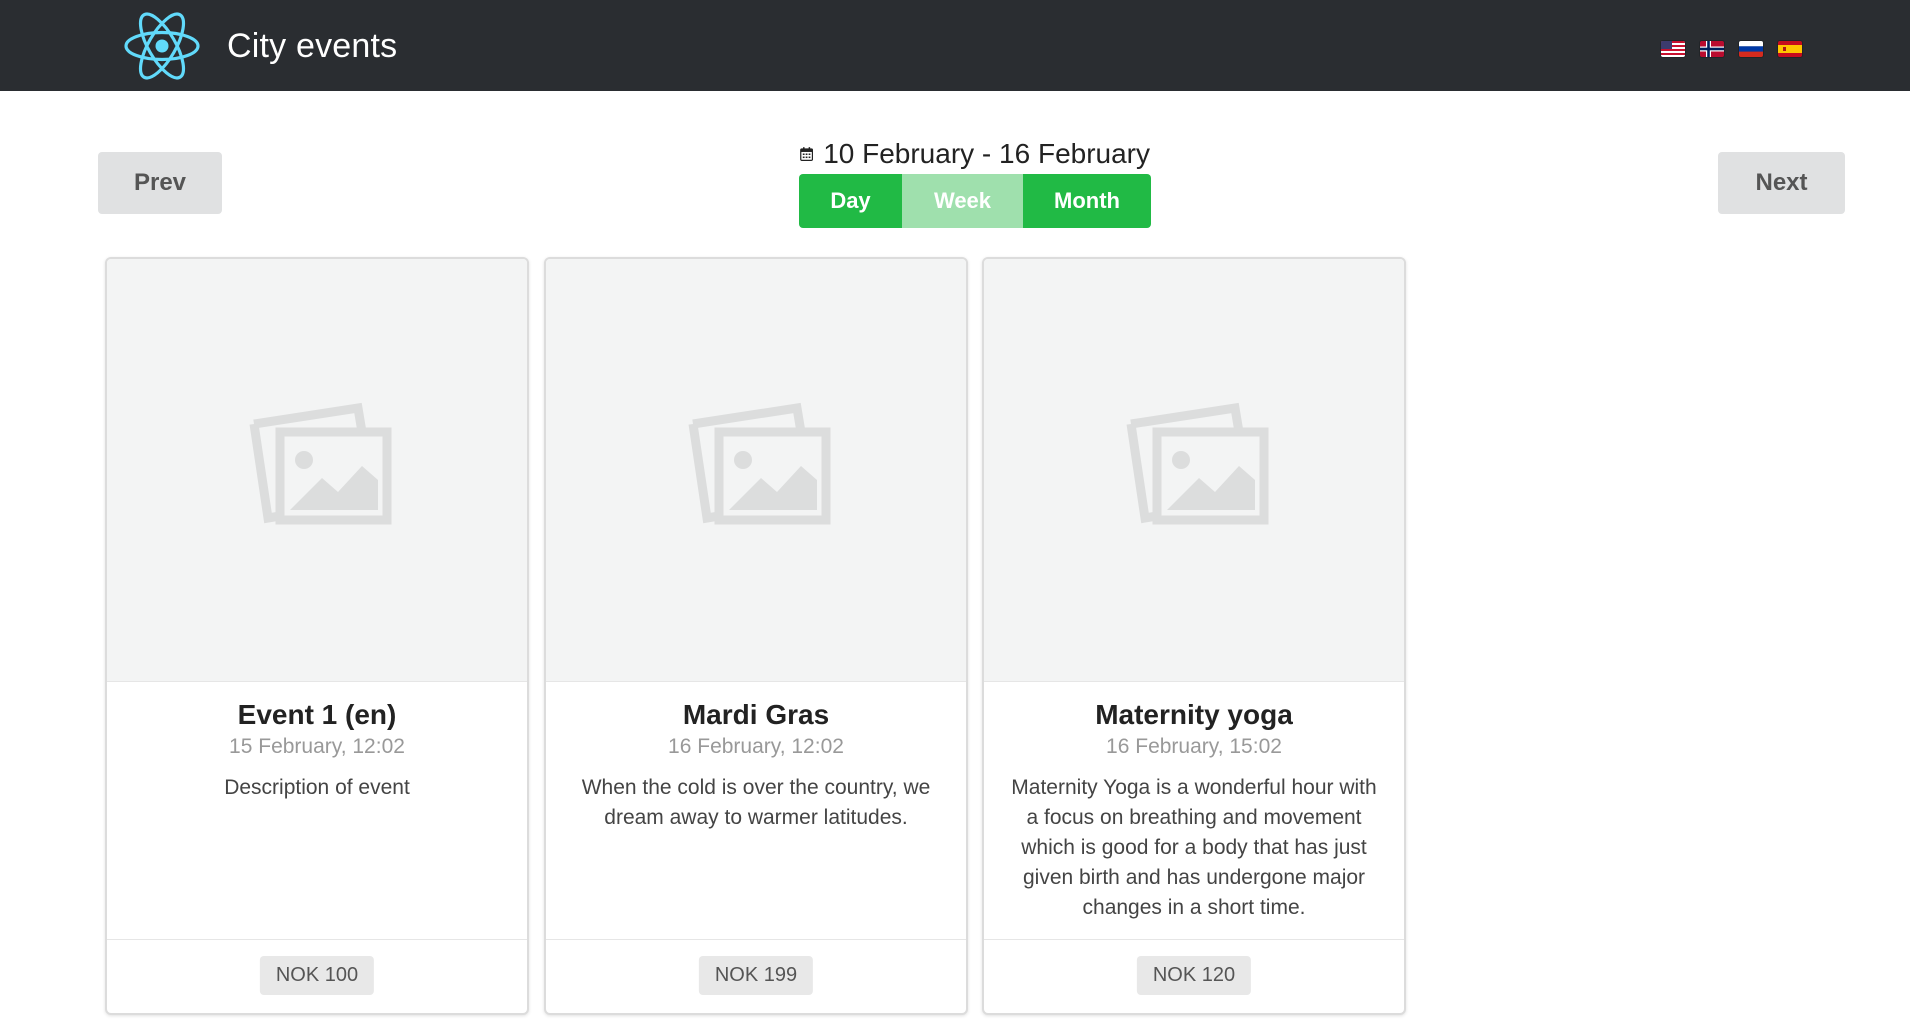 Image resolution: width=1920 pixels, height=1027 pixels. I want to click on spain-flag-icon, so click(1790, 49).